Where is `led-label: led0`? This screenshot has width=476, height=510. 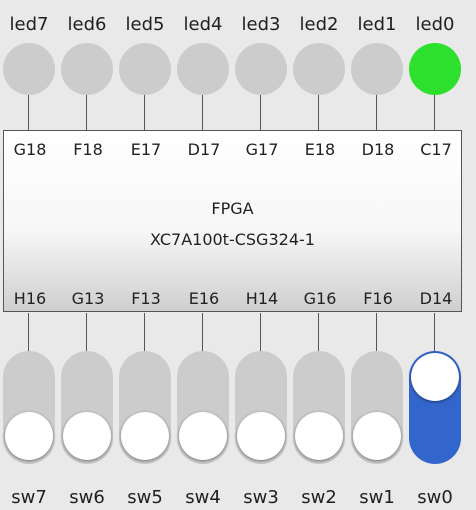
led-label: led0 is located at coordinates (435, 24).